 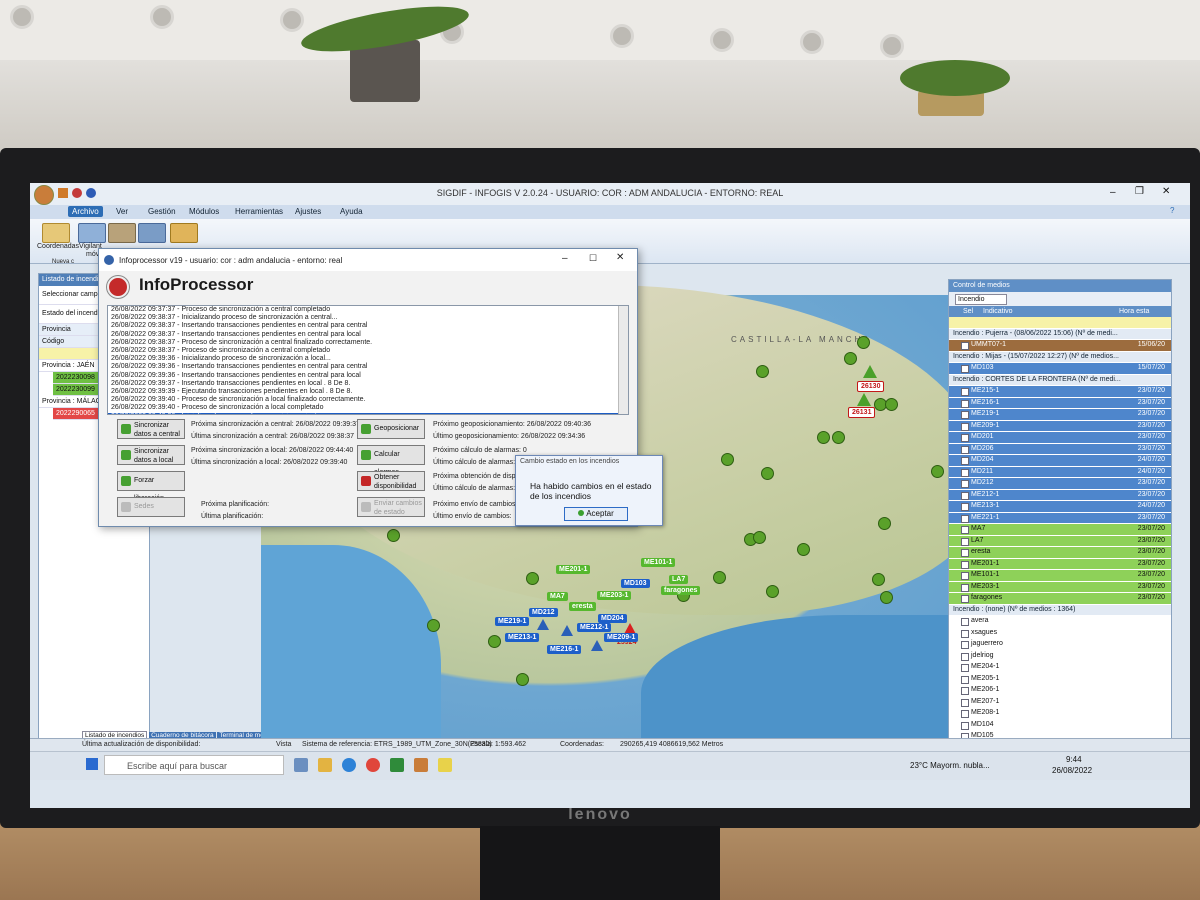 What do you see at coordinates (582, 606) in the screenshot?
I see `unit-tag: eresta` at bounding box center [582, 606].